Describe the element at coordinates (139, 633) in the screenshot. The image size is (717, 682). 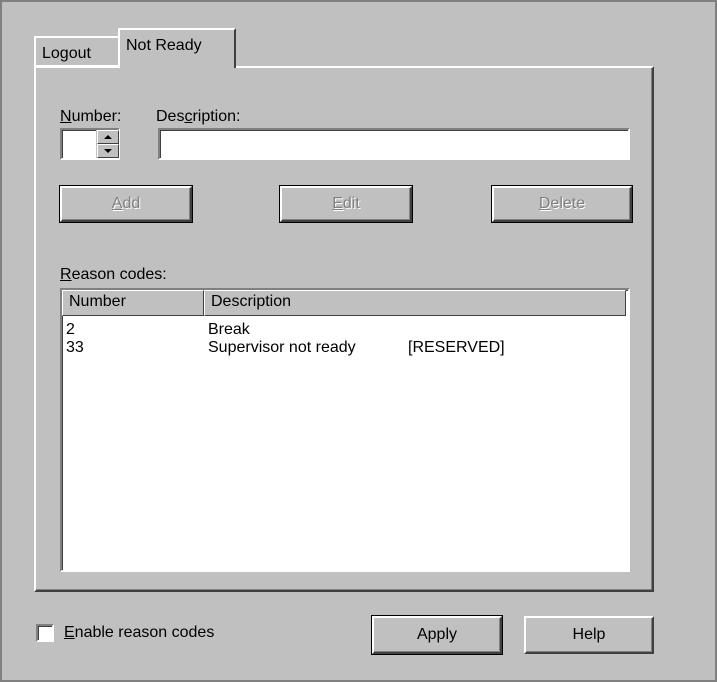
I see `enable-reason-codes-label: Enable reason codes` at that location.